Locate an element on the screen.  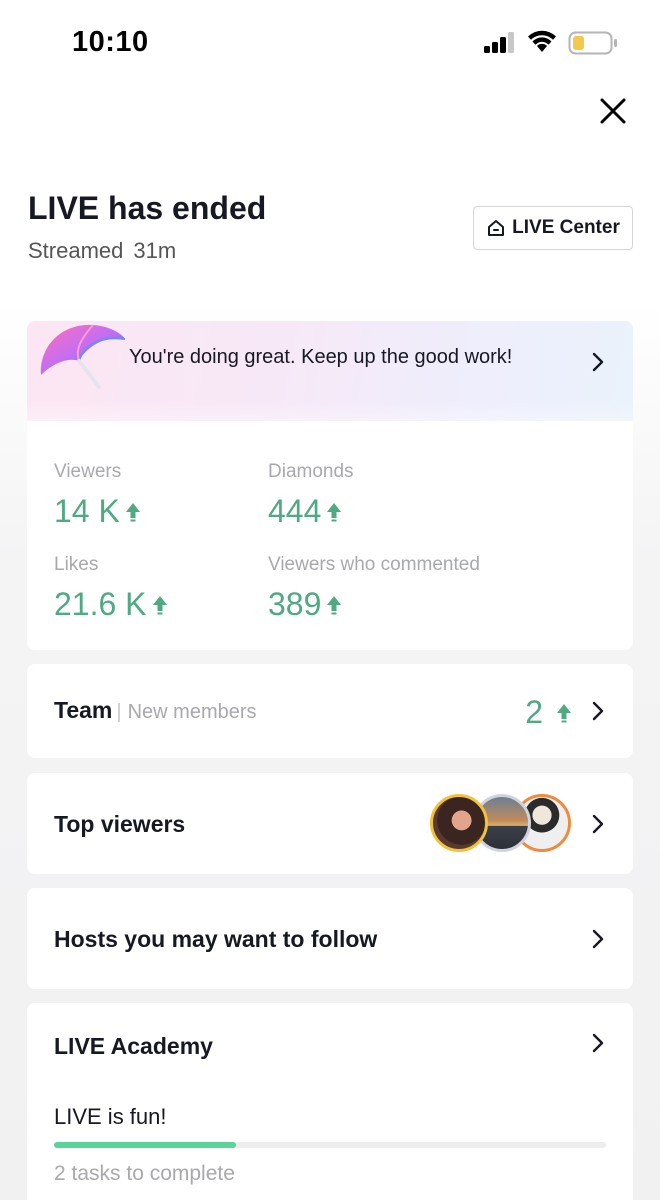
live-center-button: LIVE Center is located at coordinates (553, 228).